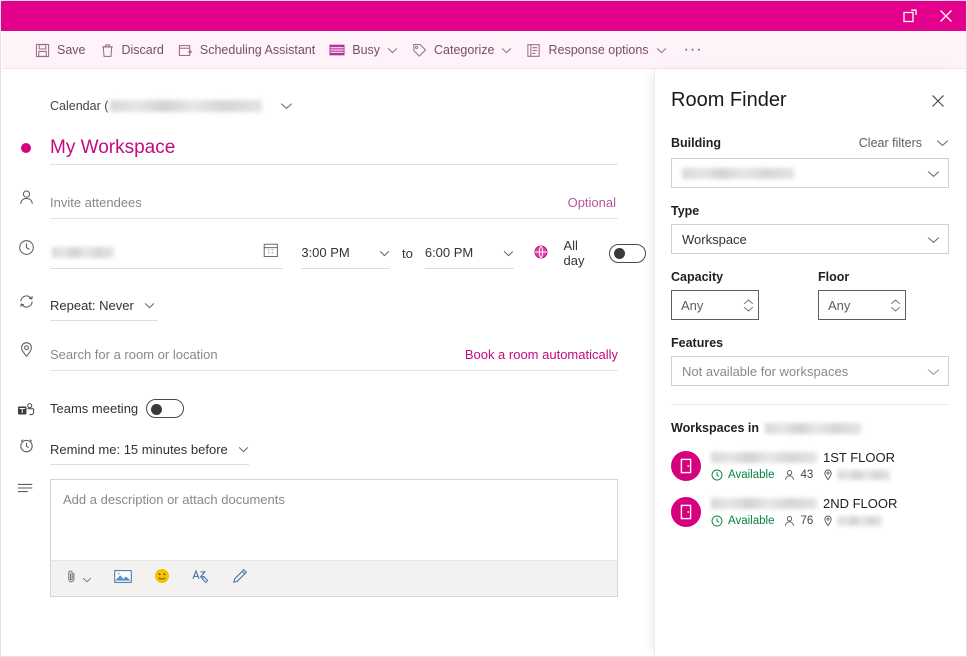 The height and width of the screenshot is (657, 967). I want to click on workspaces-header: Workspaces in, so click(810, 428).